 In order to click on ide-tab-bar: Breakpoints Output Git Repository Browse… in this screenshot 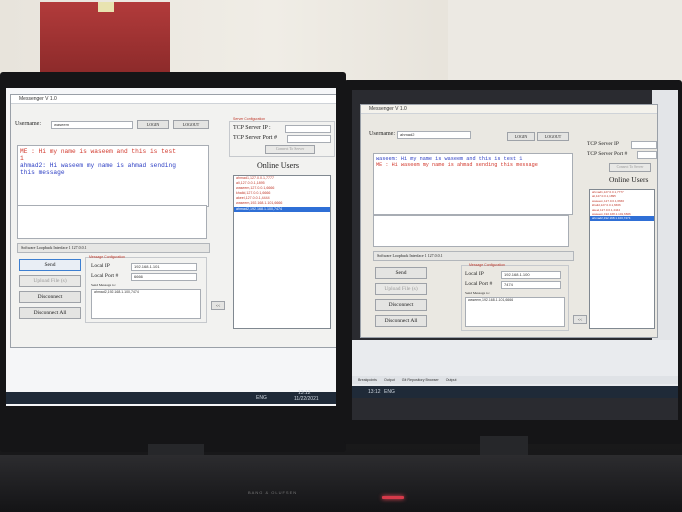, I will do `click(515, 380)`.